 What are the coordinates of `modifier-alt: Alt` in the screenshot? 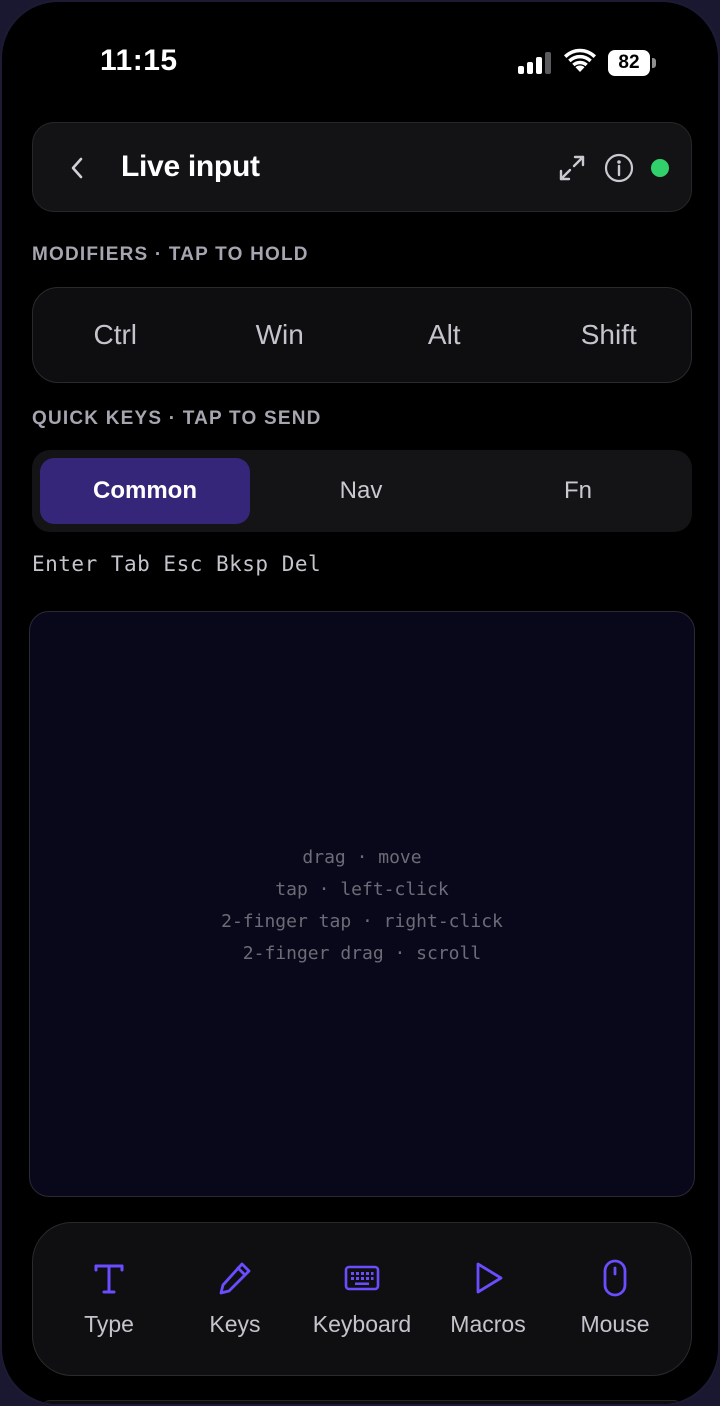 It's located at (444, 335).